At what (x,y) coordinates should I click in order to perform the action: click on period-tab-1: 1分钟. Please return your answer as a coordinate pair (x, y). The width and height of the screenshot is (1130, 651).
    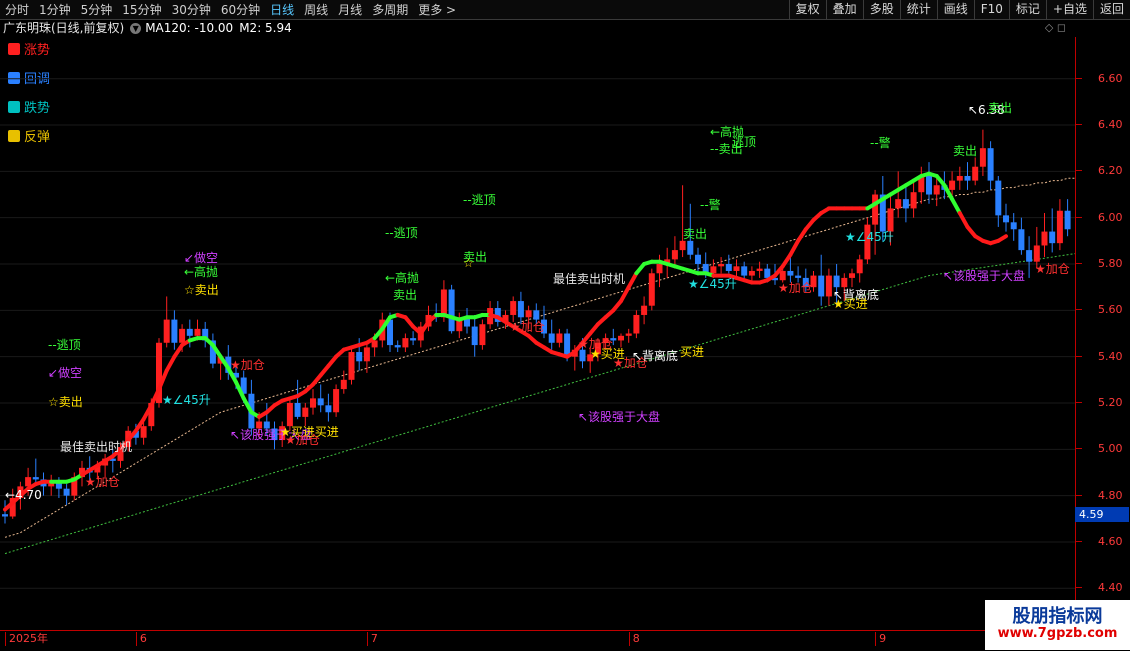
    Looking at the image, I should click on (55, 10).